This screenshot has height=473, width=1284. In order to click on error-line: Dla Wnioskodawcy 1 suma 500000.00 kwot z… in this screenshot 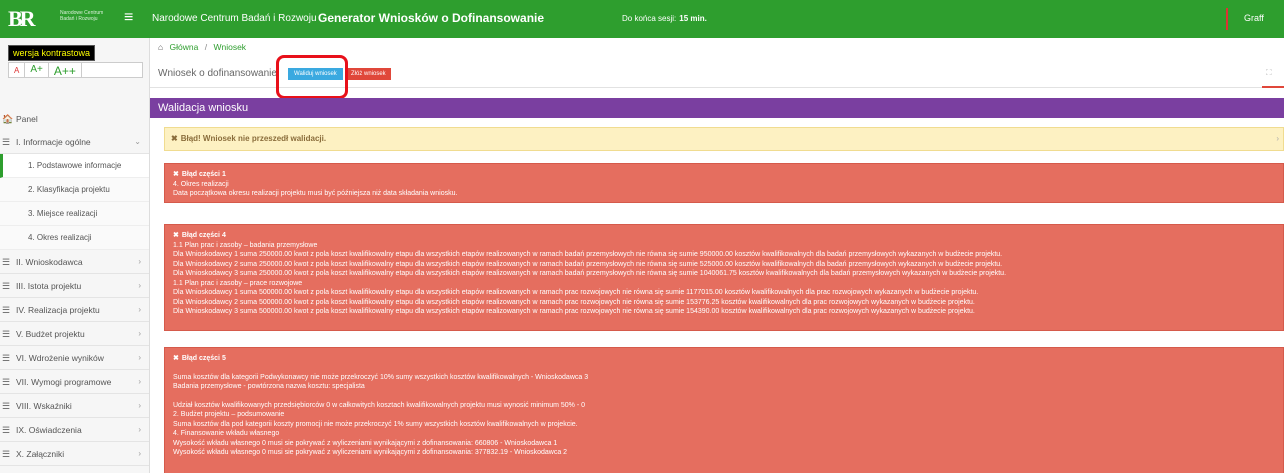, I will do `click(576, 292)`.